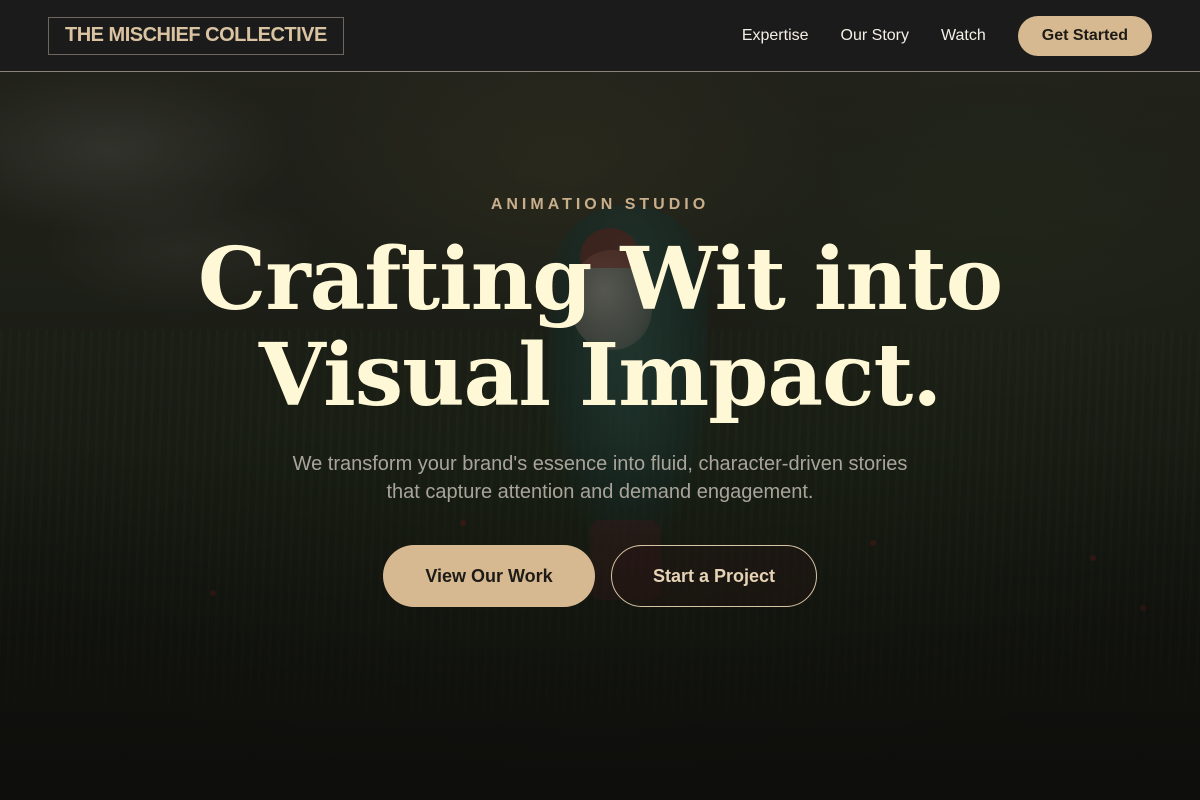 The height and width of the screenshot is (800, 1200). What do you see at coordinates (600, 279) in the screenshot?
I see `headline-line-1: Crafting Wit into` at bounding box center [600, 279].